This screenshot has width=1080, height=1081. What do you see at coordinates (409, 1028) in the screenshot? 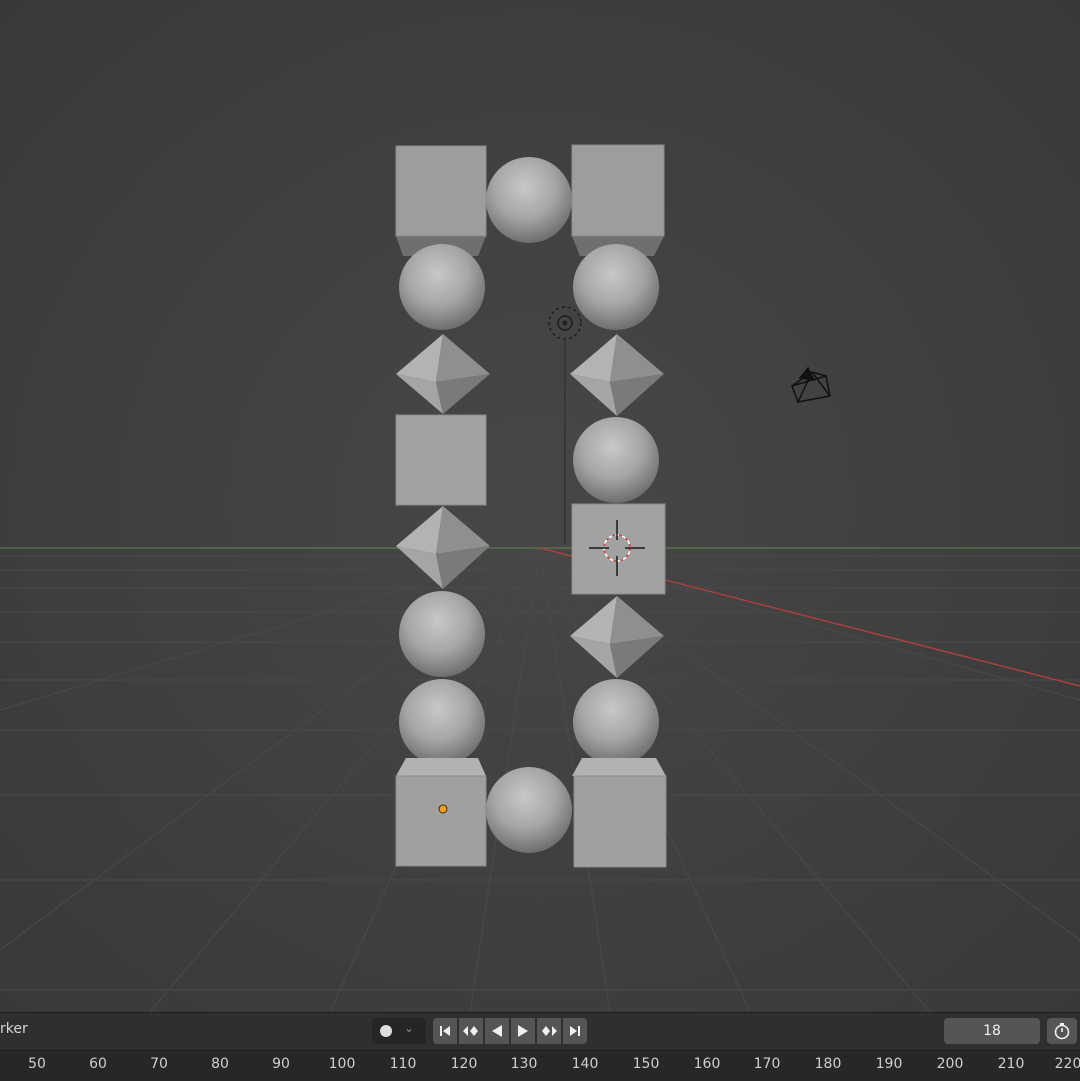
I see `chevron-down-icon: ⌄` at bounding box center [409, 1028].